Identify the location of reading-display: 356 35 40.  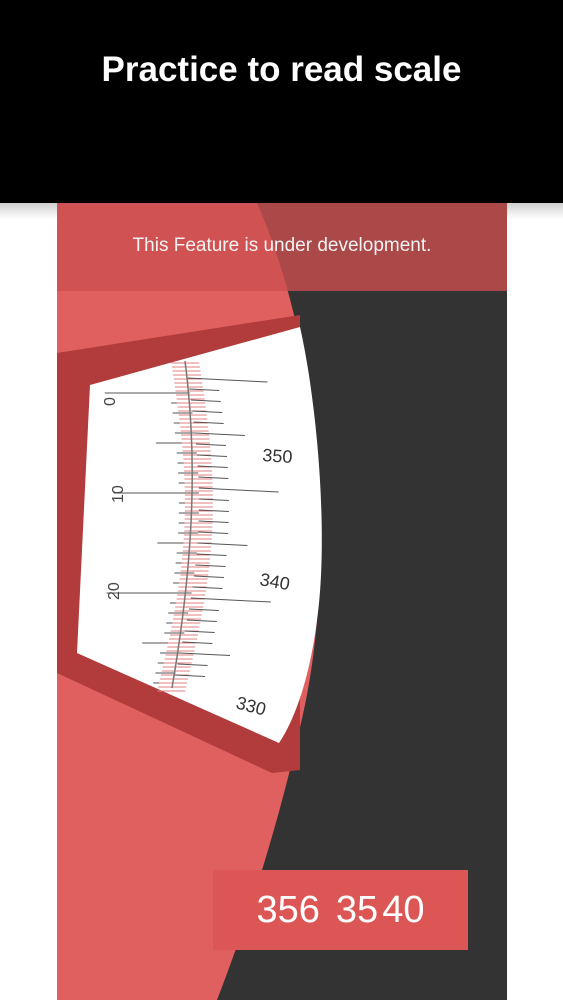
(340, 910).